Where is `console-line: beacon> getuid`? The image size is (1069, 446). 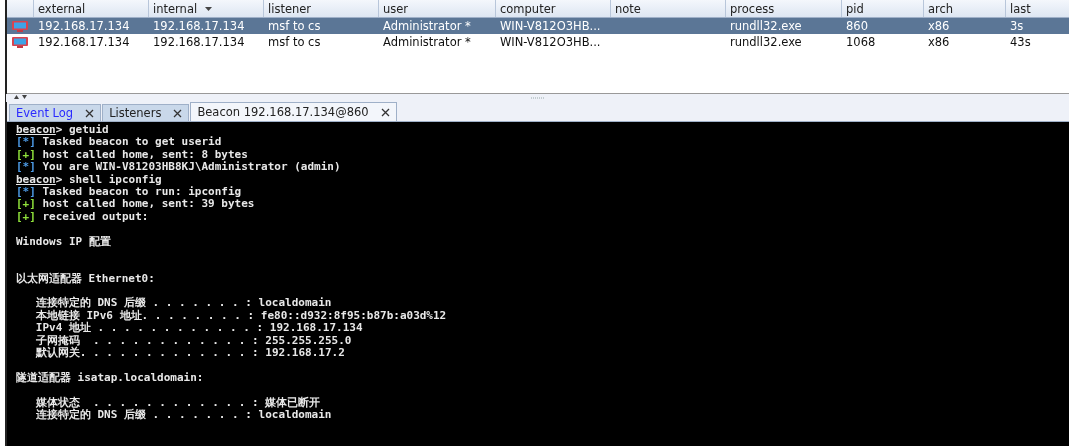
console-line: beacon> getuid is located at coordinates (62, 129).